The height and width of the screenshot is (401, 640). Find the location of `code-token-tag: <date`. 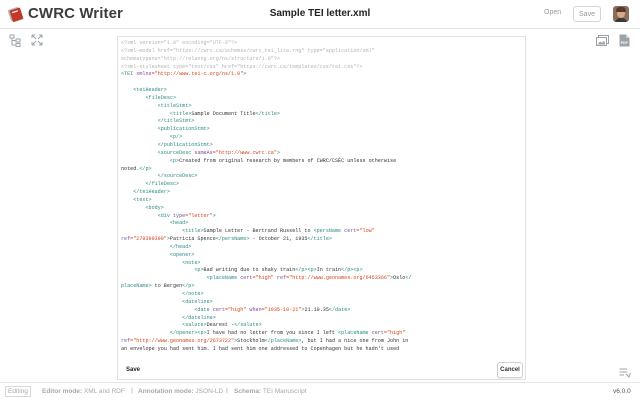

code-token-tag: <date is located at coordinates (167, 309).